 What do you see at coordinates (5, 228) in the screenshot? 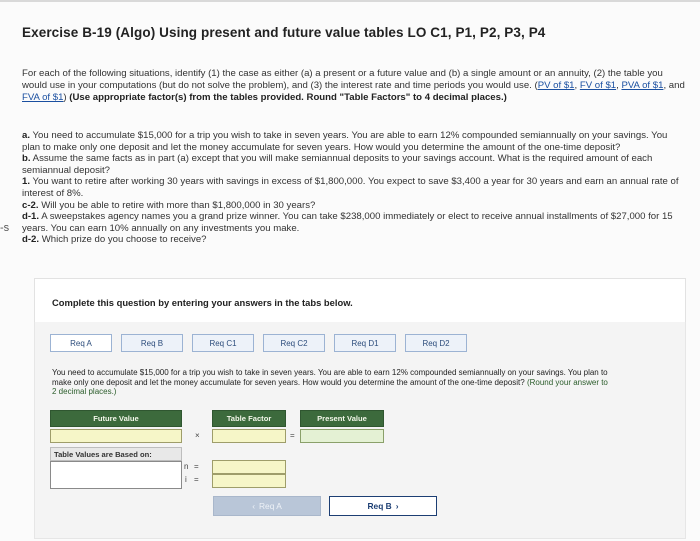
I see `left-edge-fragment: -s` at bounding box center [5, 228].